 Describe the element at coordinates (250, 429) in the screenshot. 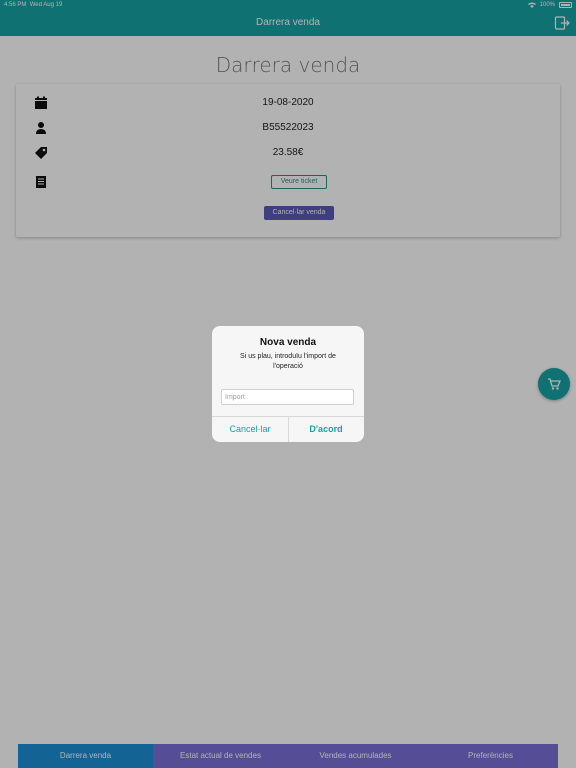

I see `dialog-cancel-button: Cancel·lar` at that location.